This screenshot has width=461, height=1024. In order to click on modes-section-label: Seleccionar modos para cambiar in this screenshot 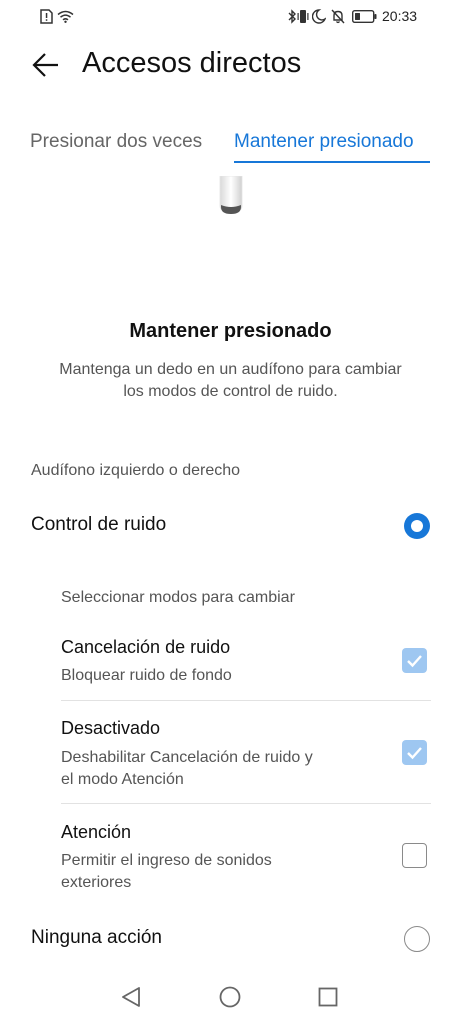, I will do `click(178, 597)`.